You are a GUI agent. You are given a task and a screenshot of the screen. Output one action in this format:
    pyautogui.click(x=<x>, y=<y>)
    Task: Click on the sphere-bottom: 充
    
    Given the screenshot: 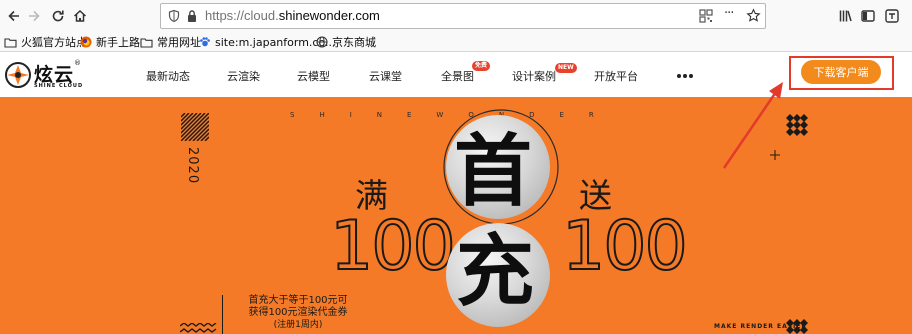 What is the action you would take?
    pyautogui.click(x=498, y=275)
    